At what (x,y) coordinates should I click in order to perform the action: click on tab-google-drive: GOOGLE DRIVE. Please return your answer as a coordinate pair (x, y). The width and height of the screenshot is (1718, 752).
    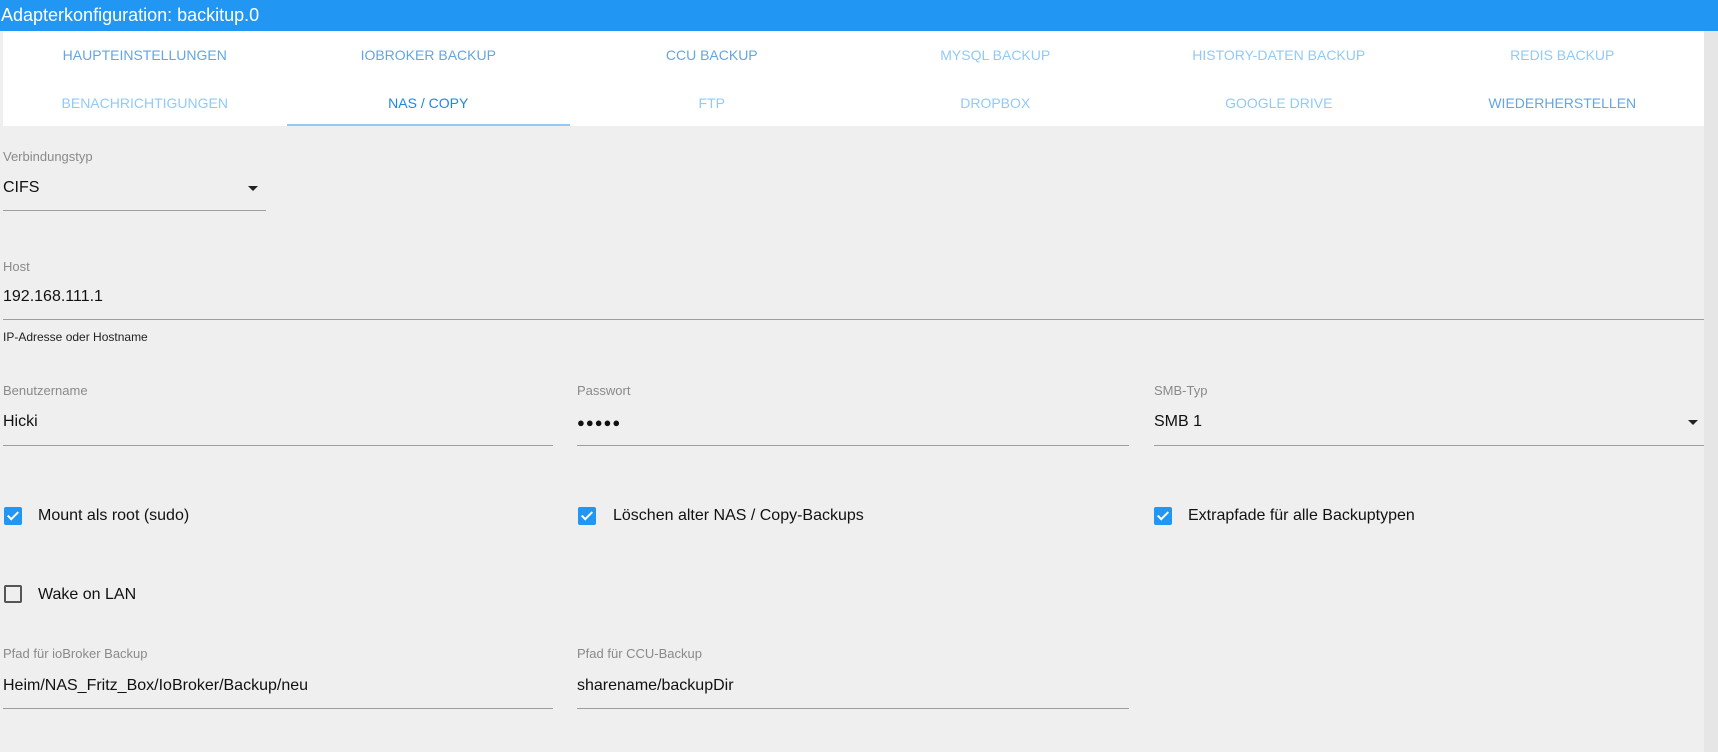
    Looking at the image, I should click on (1279, 103).